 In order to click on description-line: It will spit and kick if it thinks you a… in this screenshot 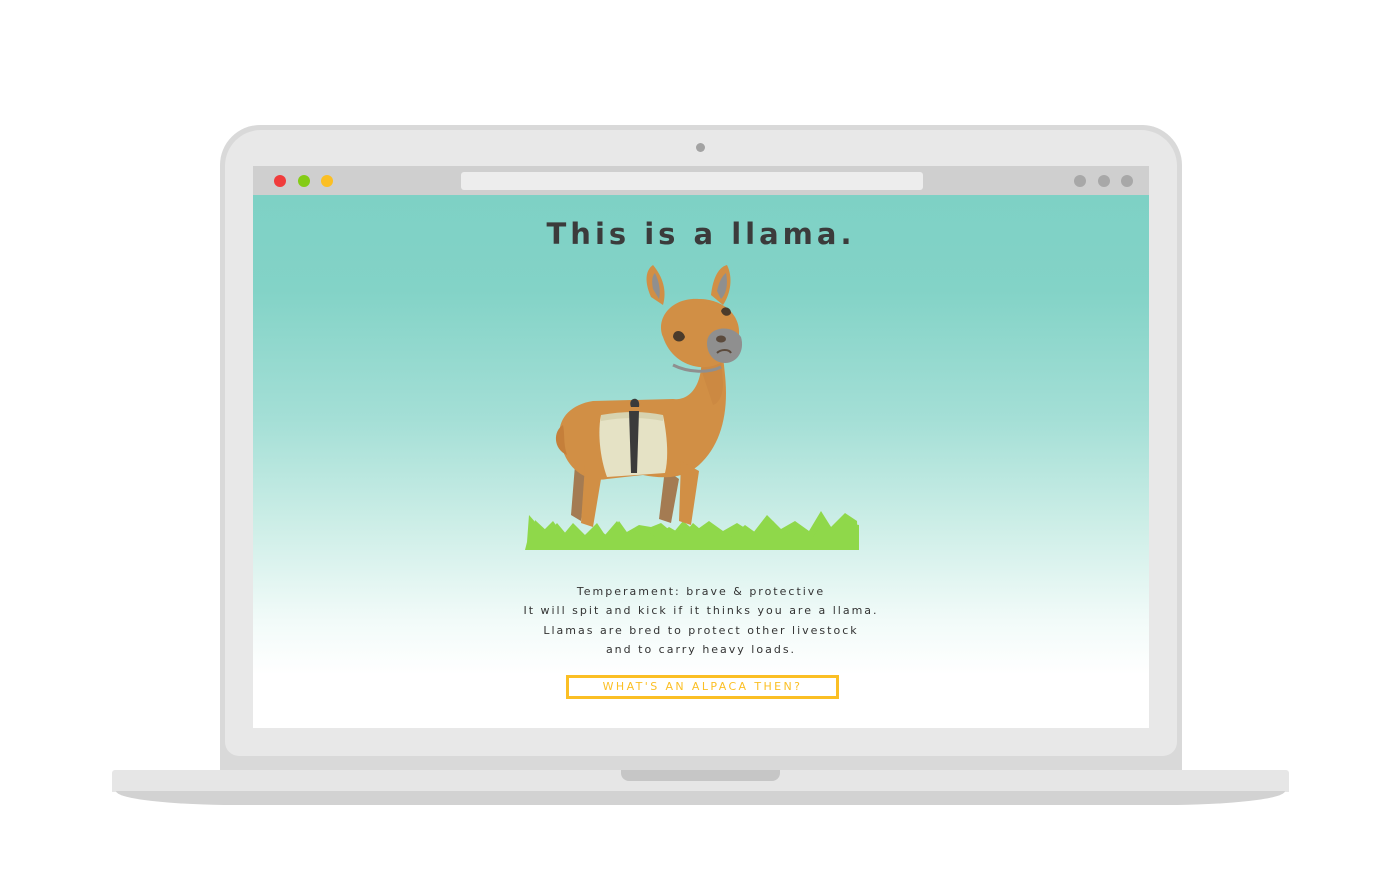, I will do `click(701, 611)`.